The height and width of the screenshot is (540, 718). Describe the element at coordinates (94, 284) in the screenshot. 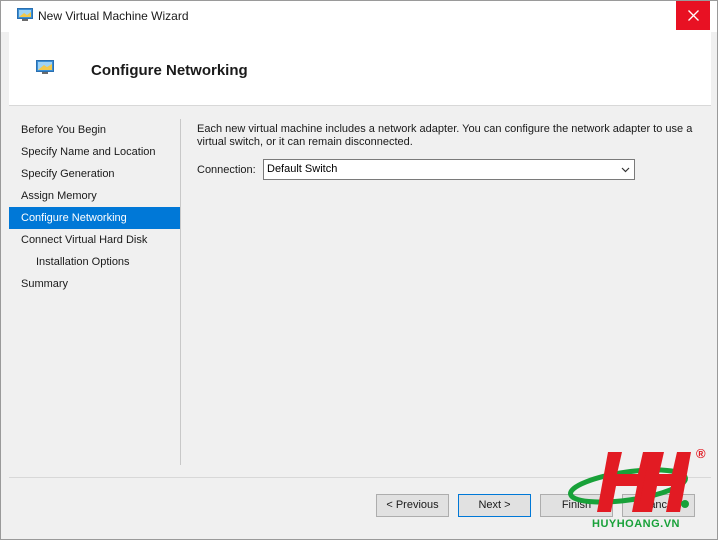

I see `nav-item-summary: Summary` at that location.